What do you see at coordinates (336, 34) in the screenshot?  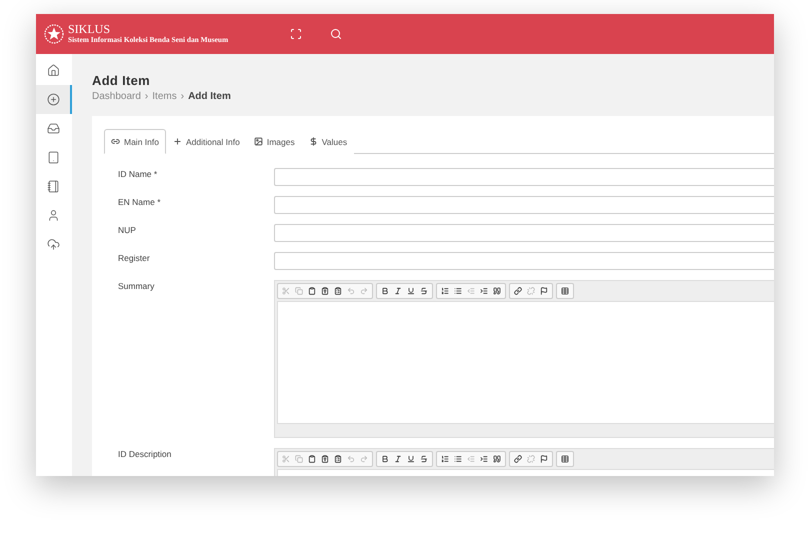 I see `search-icon` at bounding box center [336, 34].